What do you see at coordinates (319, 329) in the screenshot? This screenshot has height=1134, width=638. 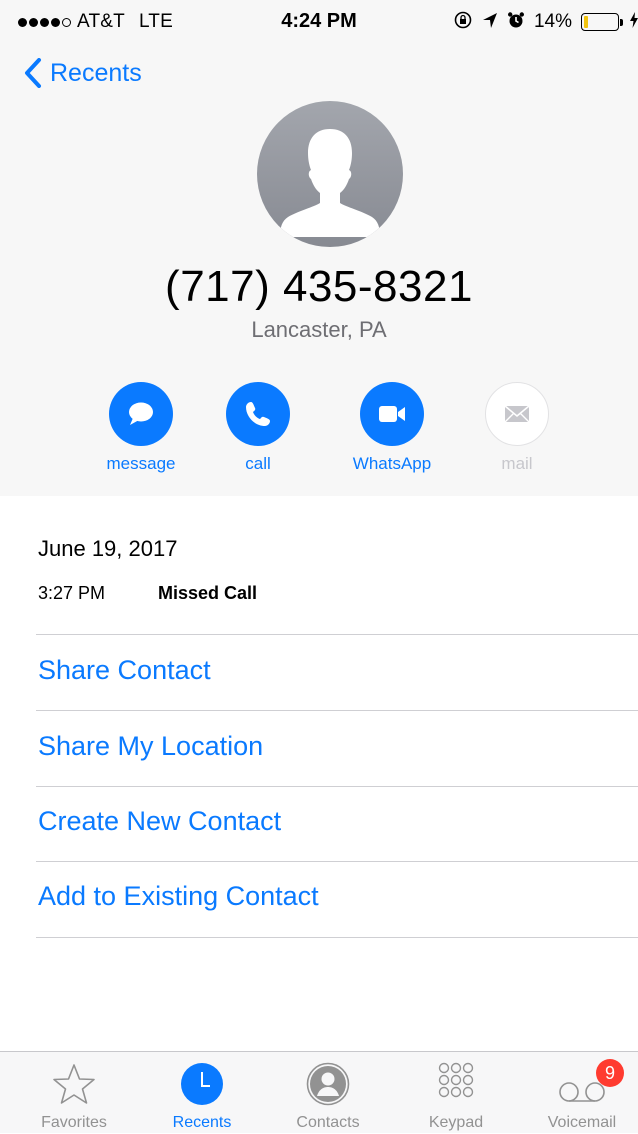 I see `caller-location: Lancaster, PA` at bounding box center [319, 329].